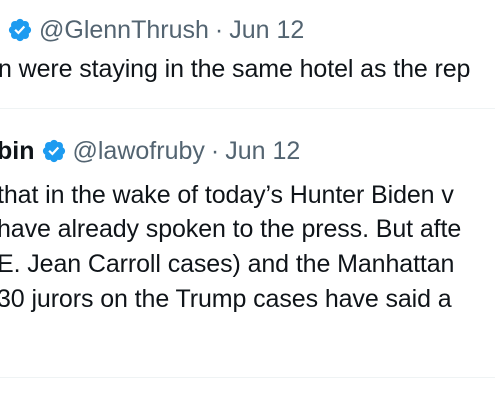 The height and width of the screenshot is (400, 495). I want to click on tweet-author-handle: @lawofruby, so click(139, 151).